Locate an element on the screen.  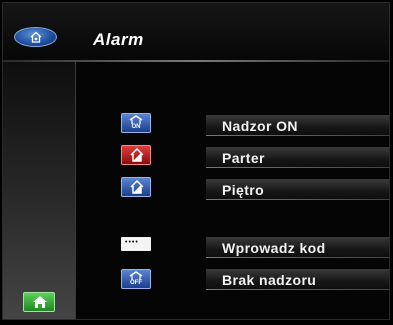
house-off-icon: OFF is located at coordinates (136, 279).